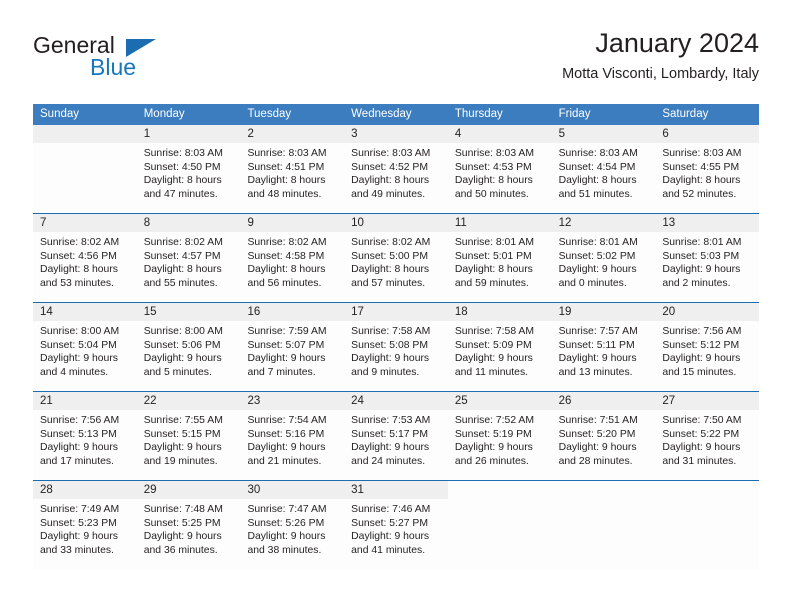  Describe the element at coordinates (85, 490) in the screenshot. I see `day-number: 28` at that location.